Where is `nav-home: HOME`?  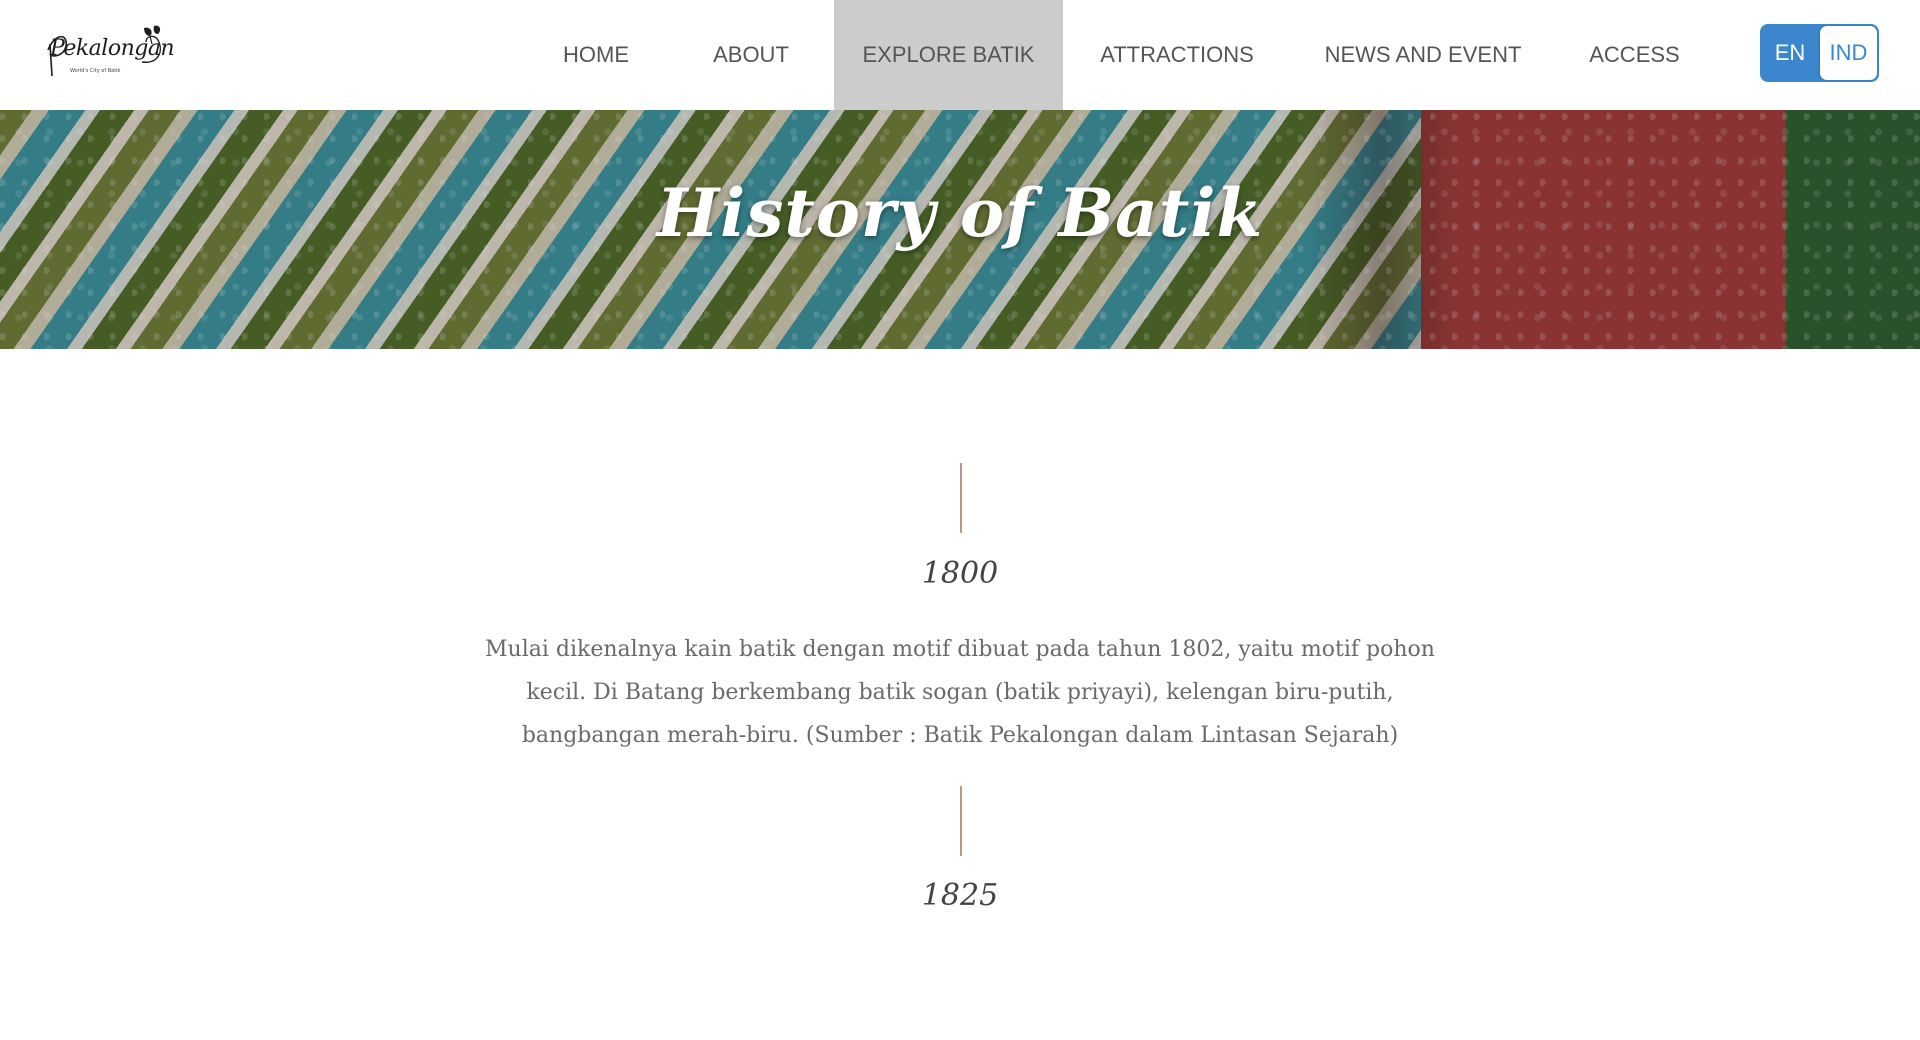 nav-home: HOME is located at coordinates (596, 55).